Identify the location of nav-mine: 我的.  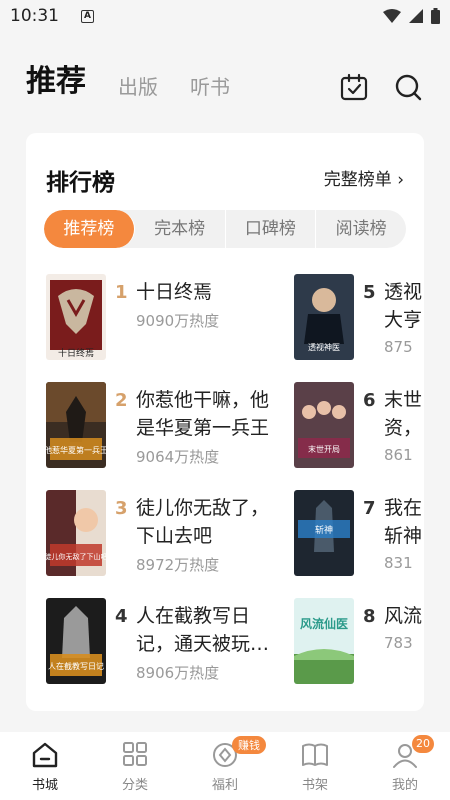
(405, 766).